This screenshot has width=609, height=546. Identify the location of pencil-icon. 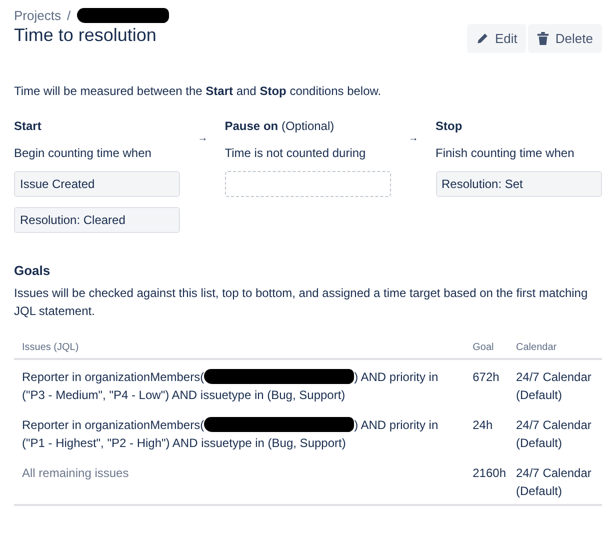
(483, 38).